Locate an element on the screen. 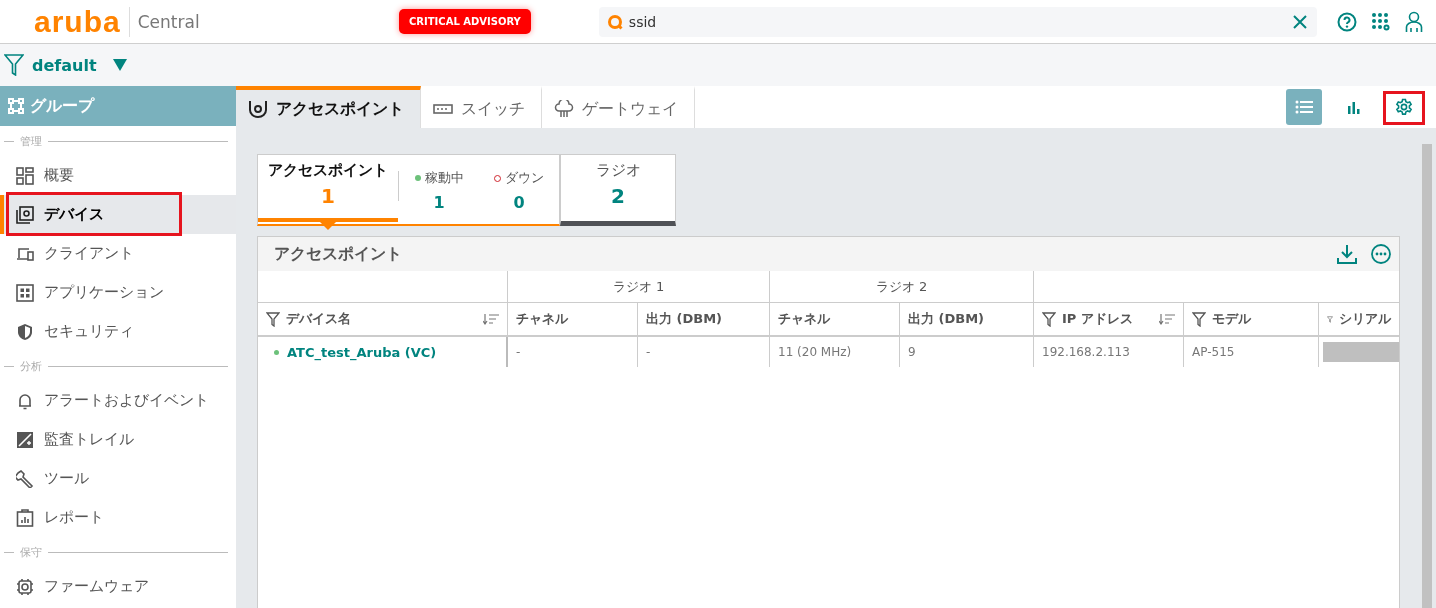 The image size is (1436, 608). apps-icon is located at coordinates (25, 292).